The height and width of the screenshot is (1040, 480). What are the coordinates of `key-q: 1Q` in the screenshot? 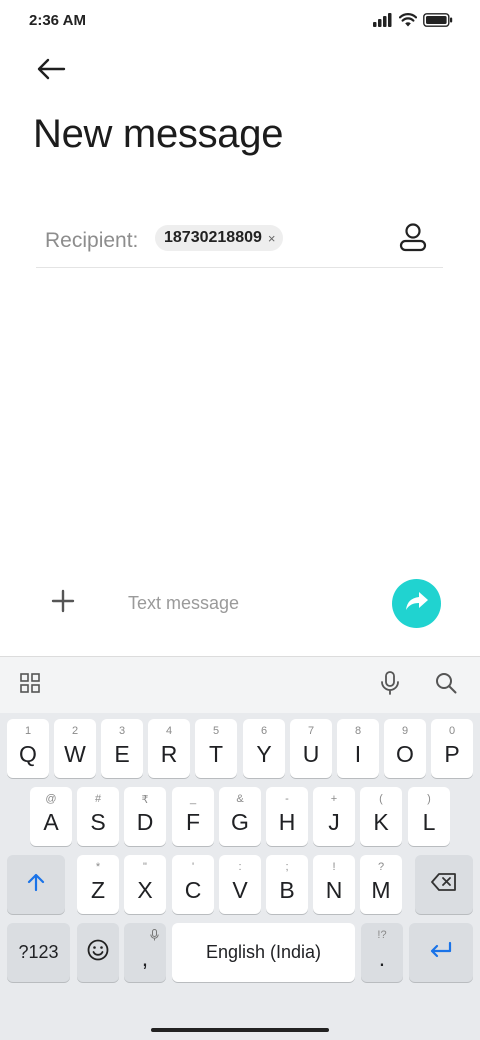 It's located at (28, 748).